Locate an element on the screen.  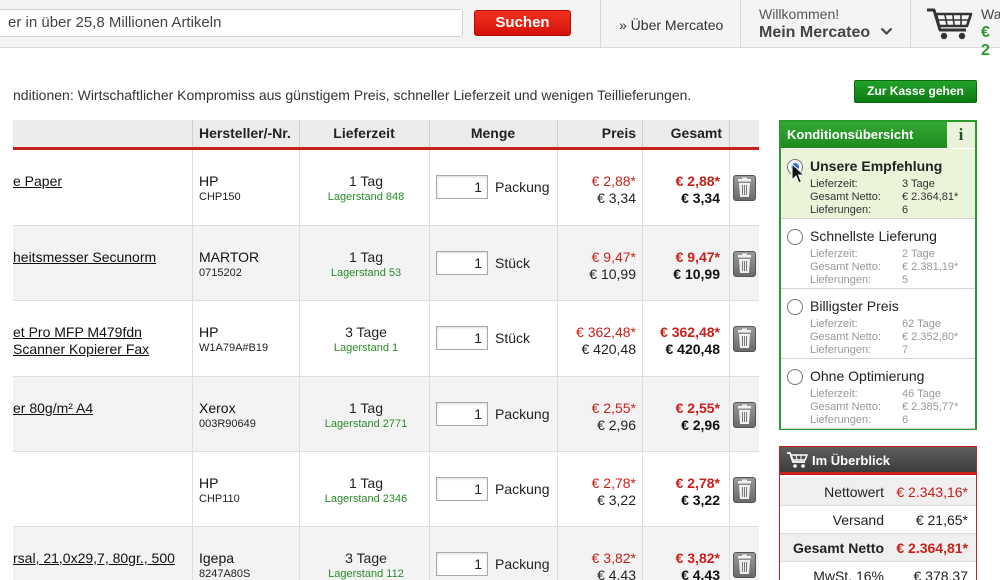
overview-row: Nettowert € 2.343,16* is located at coordinates (878, 492).